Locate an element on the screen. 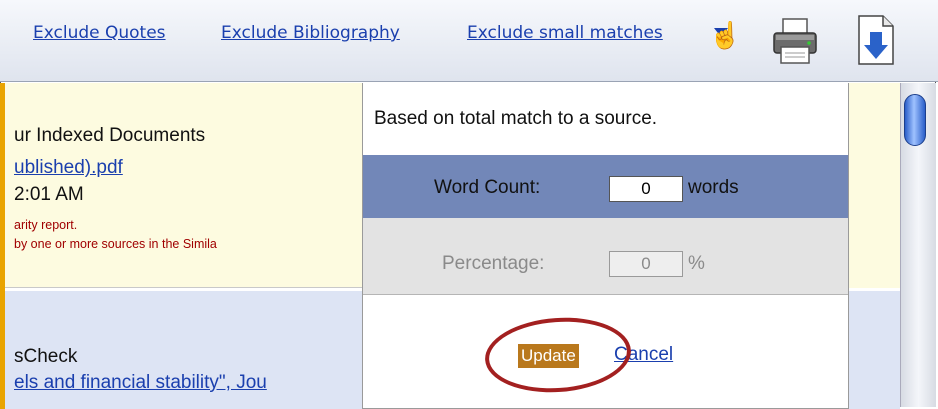 This screenshot has width=938, height=409. report-note-line2: by one or more sources in the Simila is located at coordinates (115, 244).